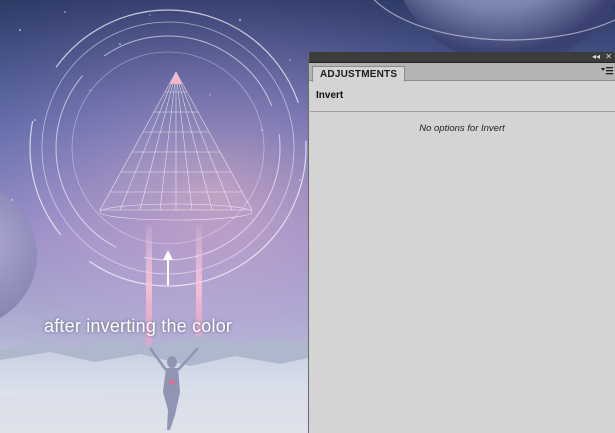 The height and width of the screenshot is (433, 615). I want to click on panel-titlebar: ◂◂ ✕, so click(462, 57).